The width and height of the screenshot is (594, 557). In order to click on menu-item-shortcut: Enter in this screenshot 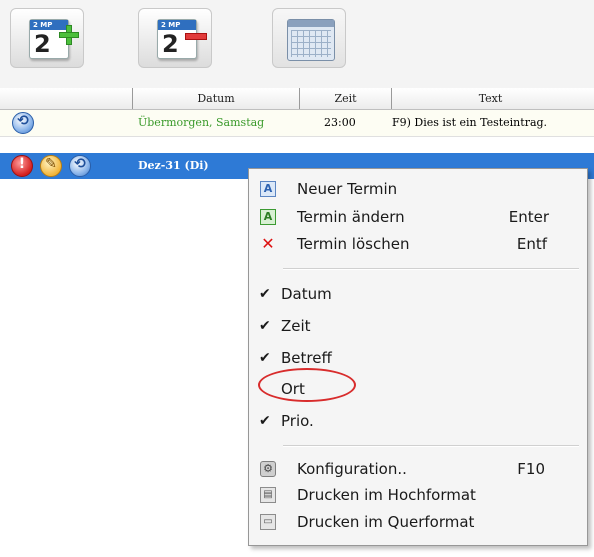, I will do `click(528, 217)`.